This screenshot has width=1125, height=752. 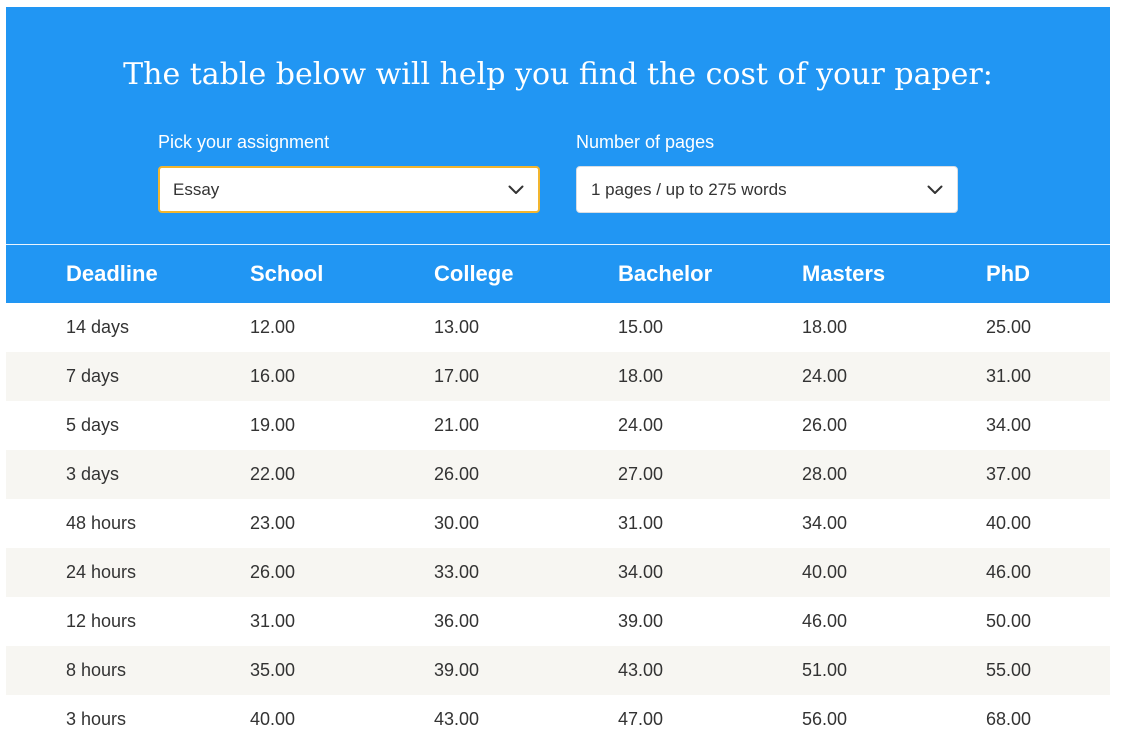 I want to click on price-cell: 37.00, so click(x=1009, y=474).